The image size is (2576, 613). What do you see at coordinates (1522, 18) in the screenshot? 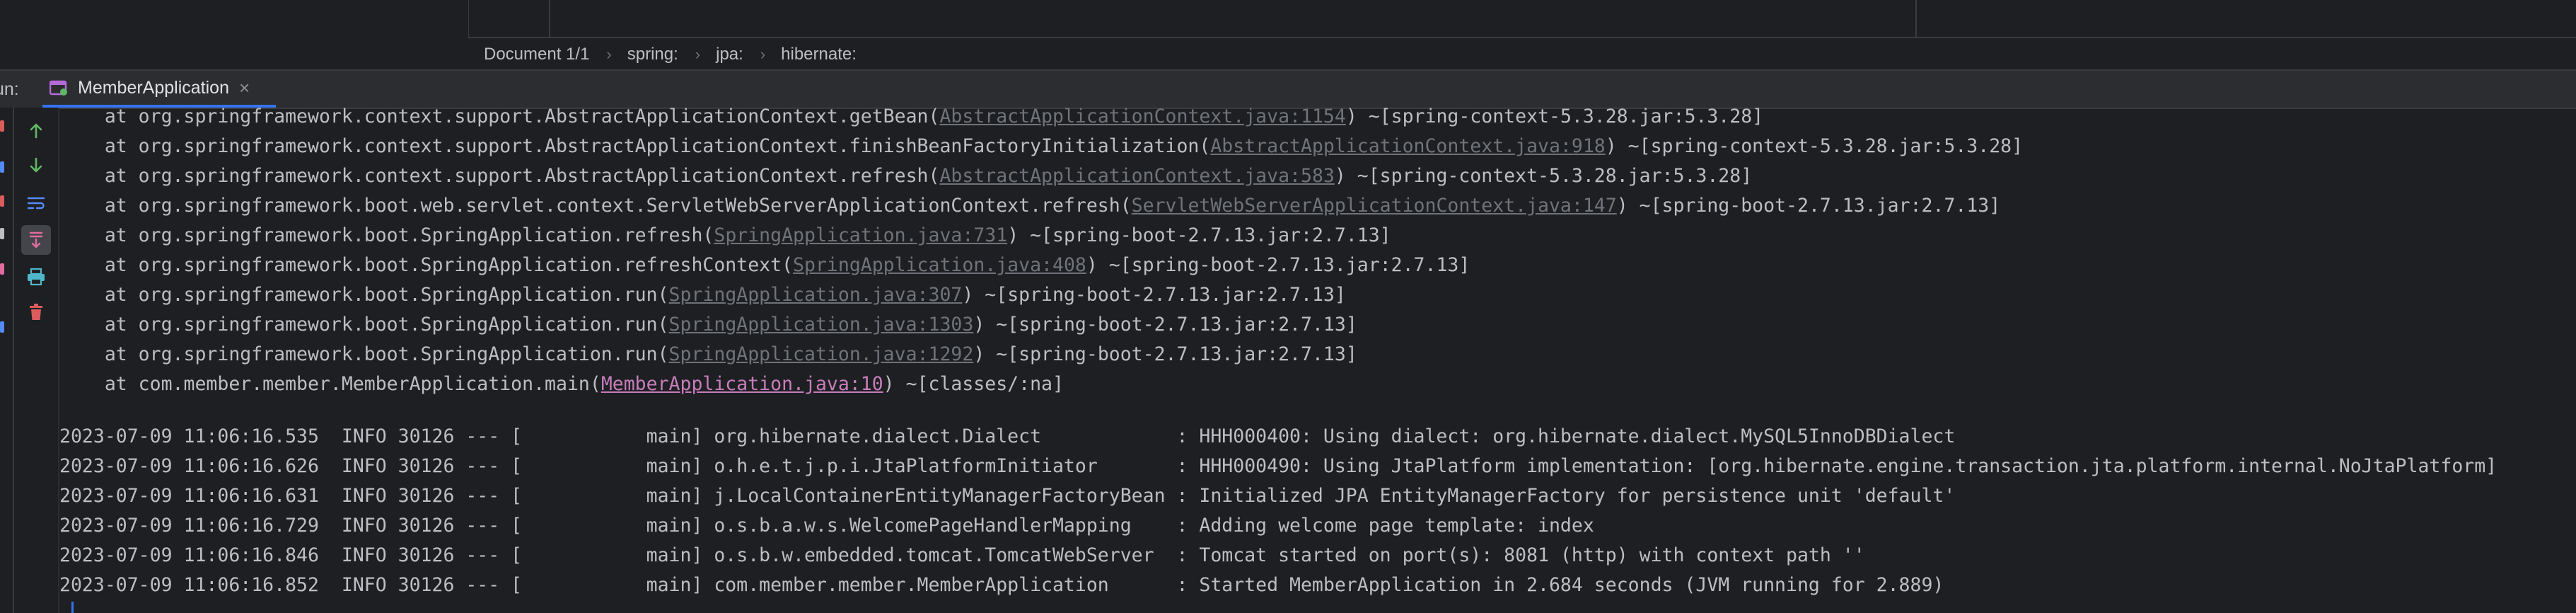
I see `editor-panel-top` at bounding box center [1522, 18].